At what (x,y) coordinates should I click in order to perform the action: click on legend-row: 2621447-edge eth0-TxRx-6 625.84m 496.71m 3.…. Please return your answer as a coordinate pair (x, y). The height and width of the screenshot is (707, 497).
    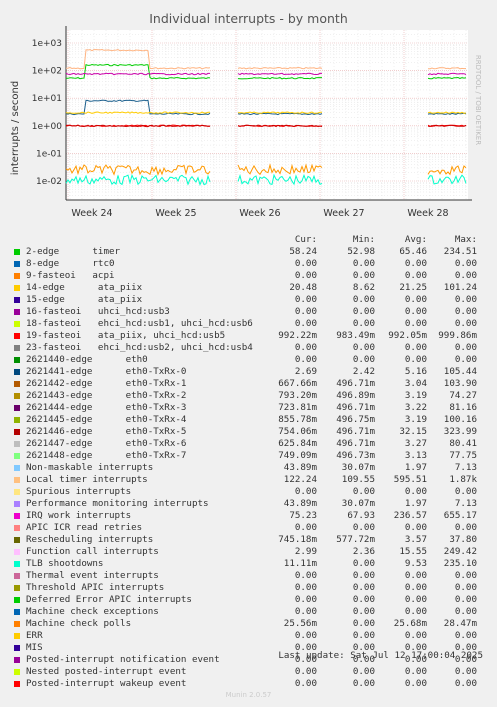
    Looking at the image, I should click on (248, 444).